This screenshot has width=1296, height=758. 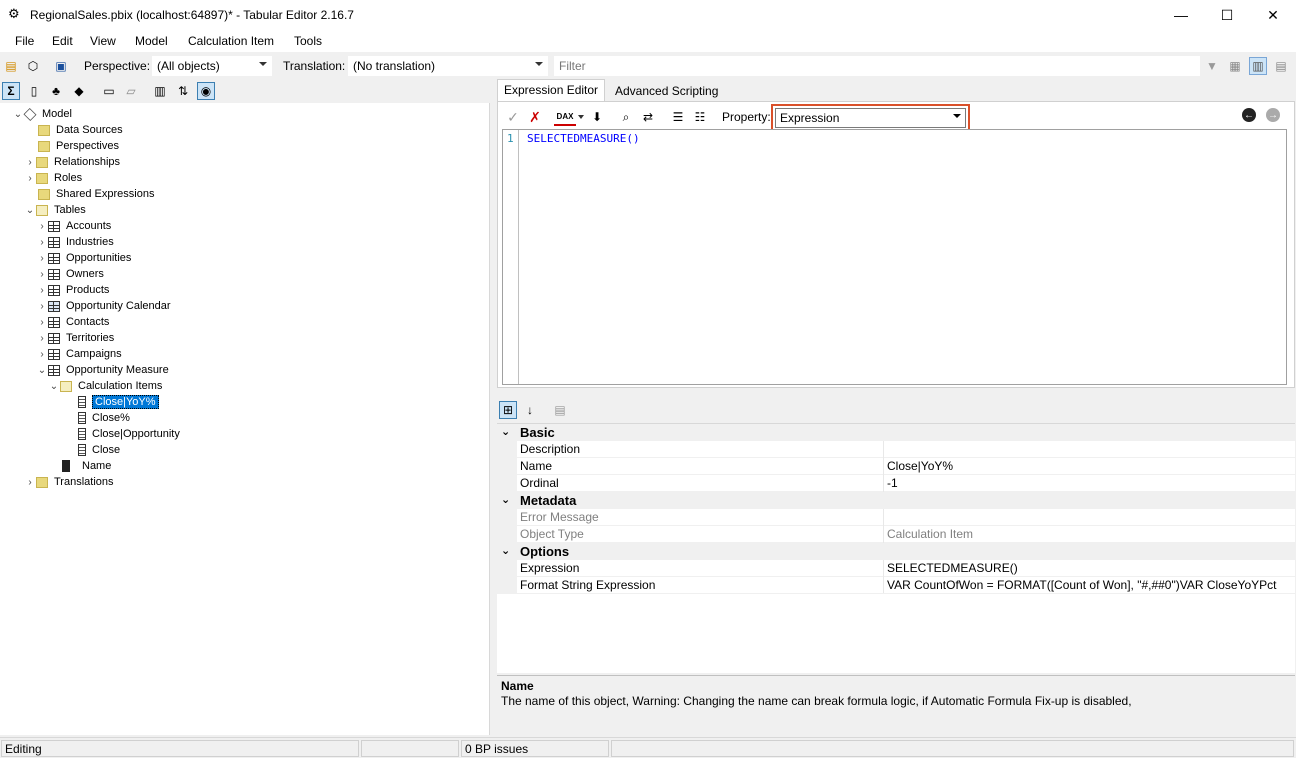 I want to click on hidden-icon: ▱, so click(x=131, y=91).